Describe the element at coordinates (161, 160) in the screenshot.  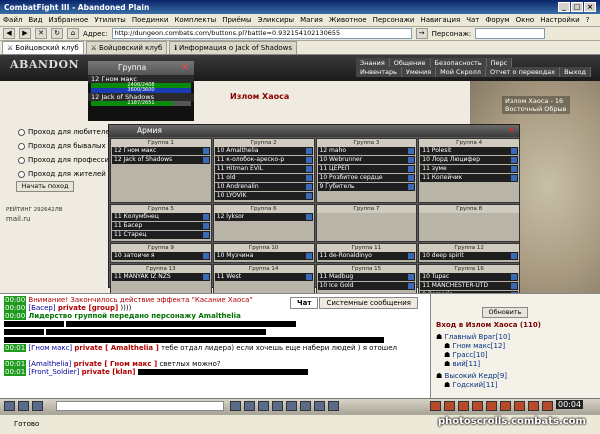
I see `army-member: 12 Jack of Shadows` at that location.